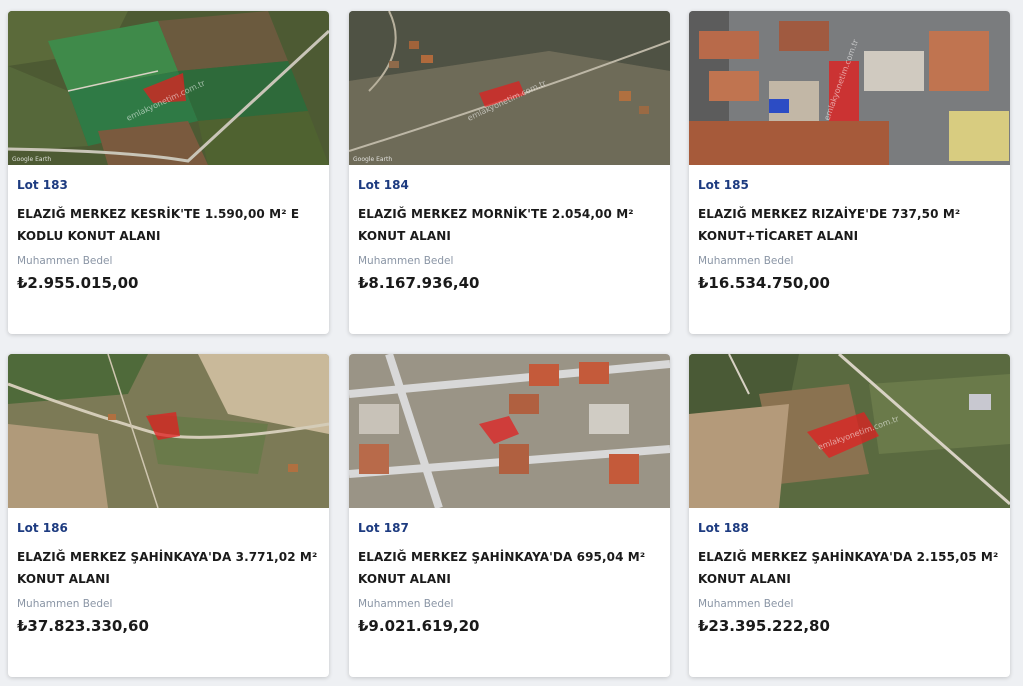 Image resolution: width=1023 pixels, height=686 pixels. What do you see at coordinates (42, 528) in the screenshot?
I see `lot-number: Lot 186` at bounding box center [42, 528].